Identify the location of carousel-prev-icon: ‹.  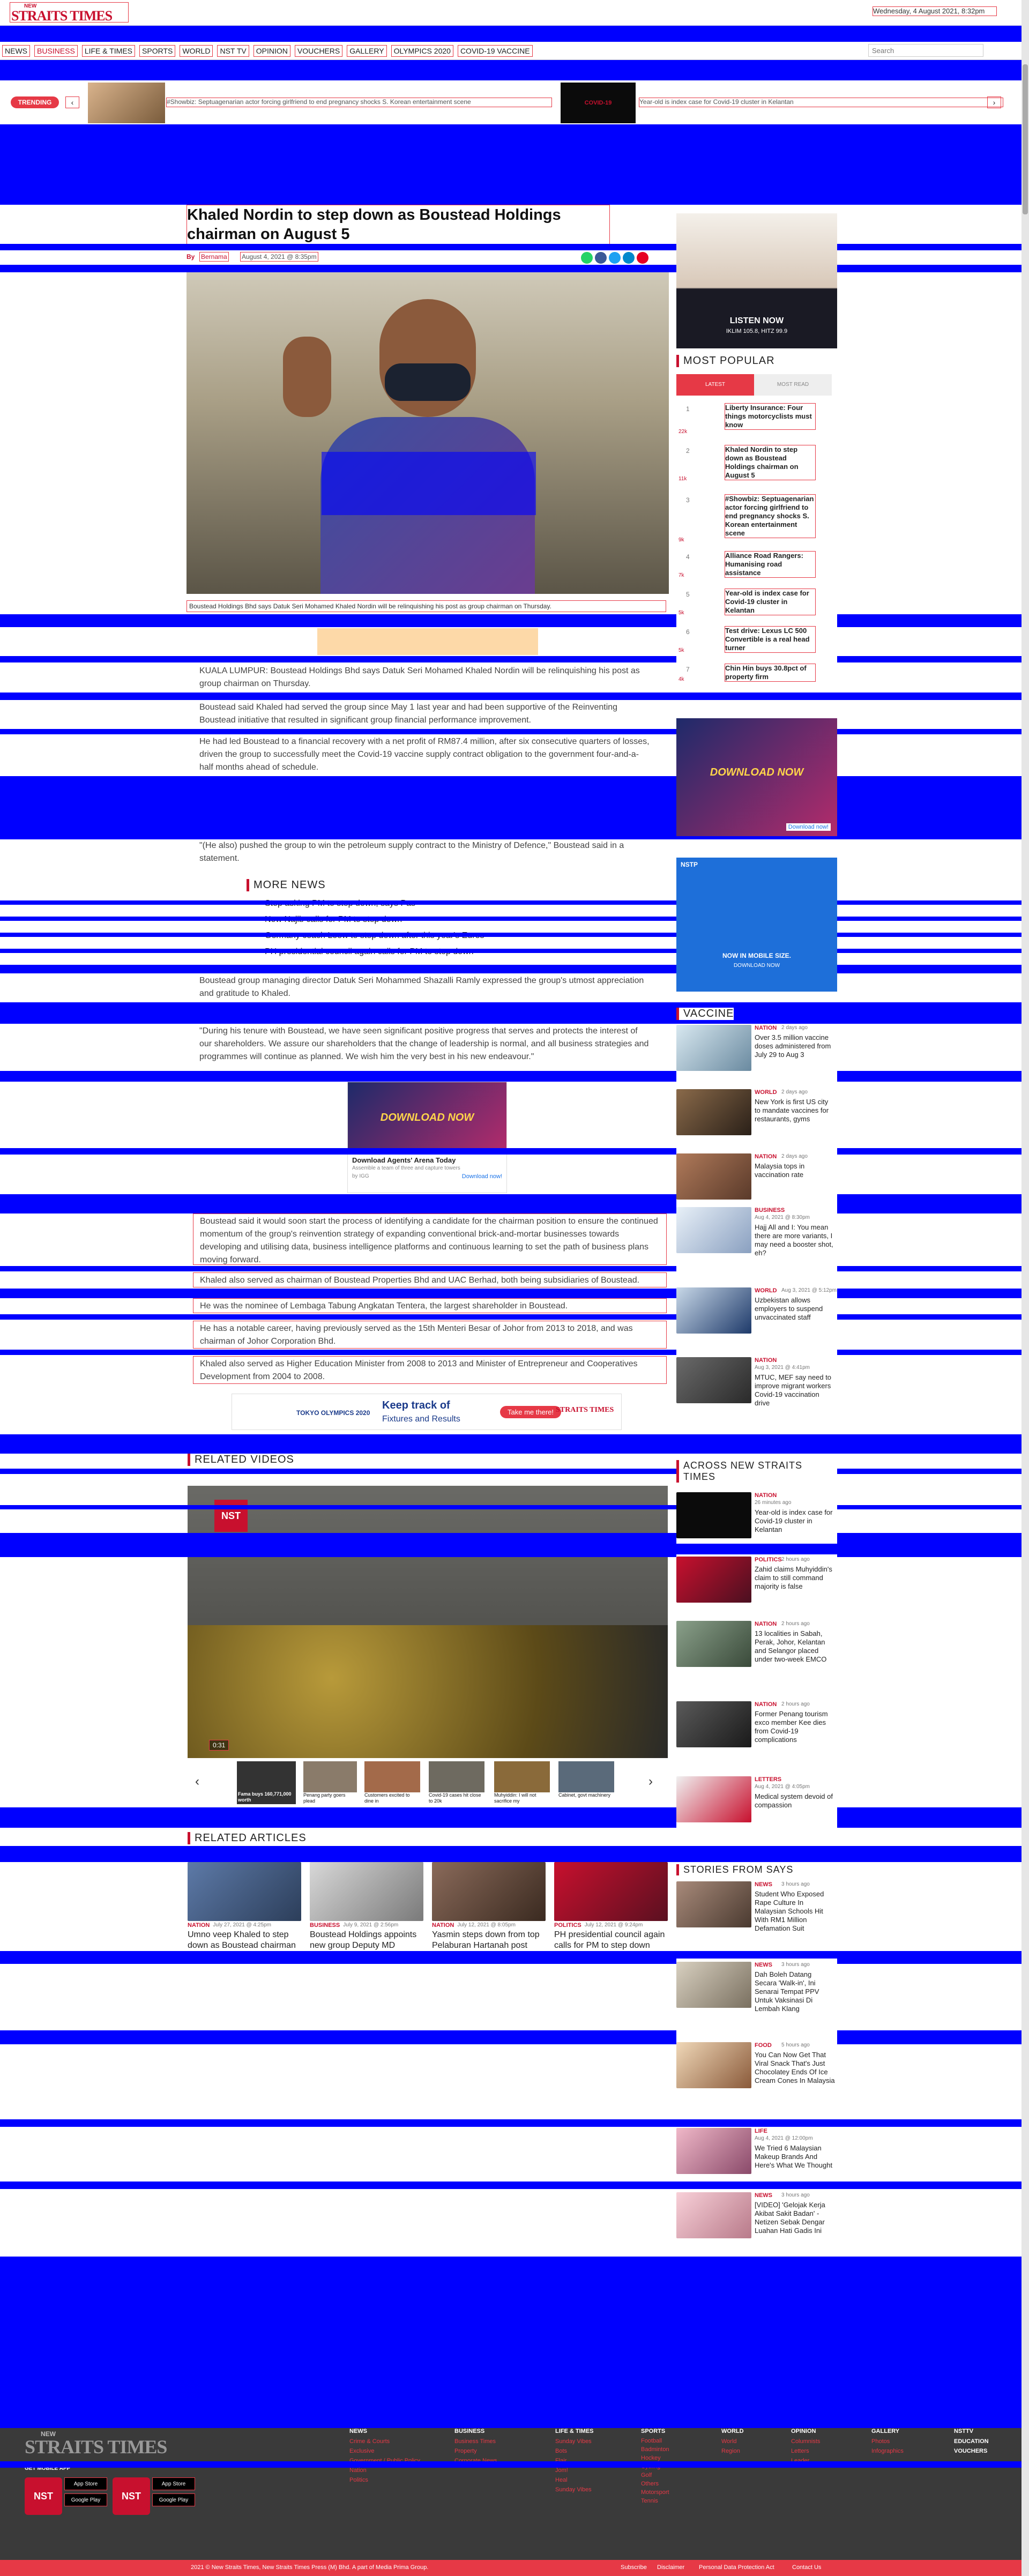
(197, 1781).